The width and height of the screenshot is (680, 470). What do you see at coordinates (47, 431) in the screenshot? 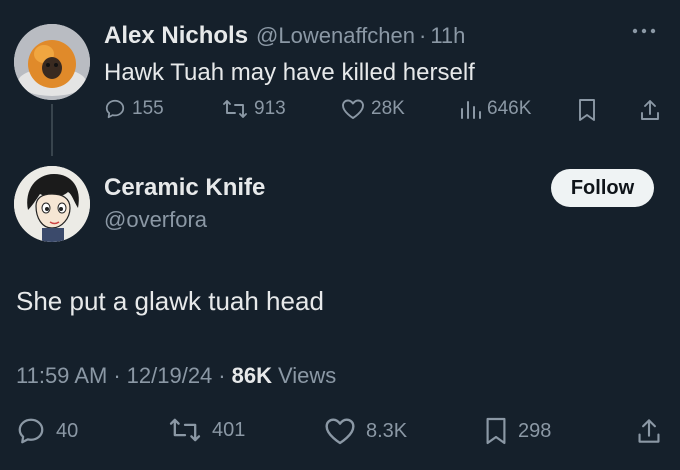
I see `reply-button: 40` at bounding box center [47, 431].